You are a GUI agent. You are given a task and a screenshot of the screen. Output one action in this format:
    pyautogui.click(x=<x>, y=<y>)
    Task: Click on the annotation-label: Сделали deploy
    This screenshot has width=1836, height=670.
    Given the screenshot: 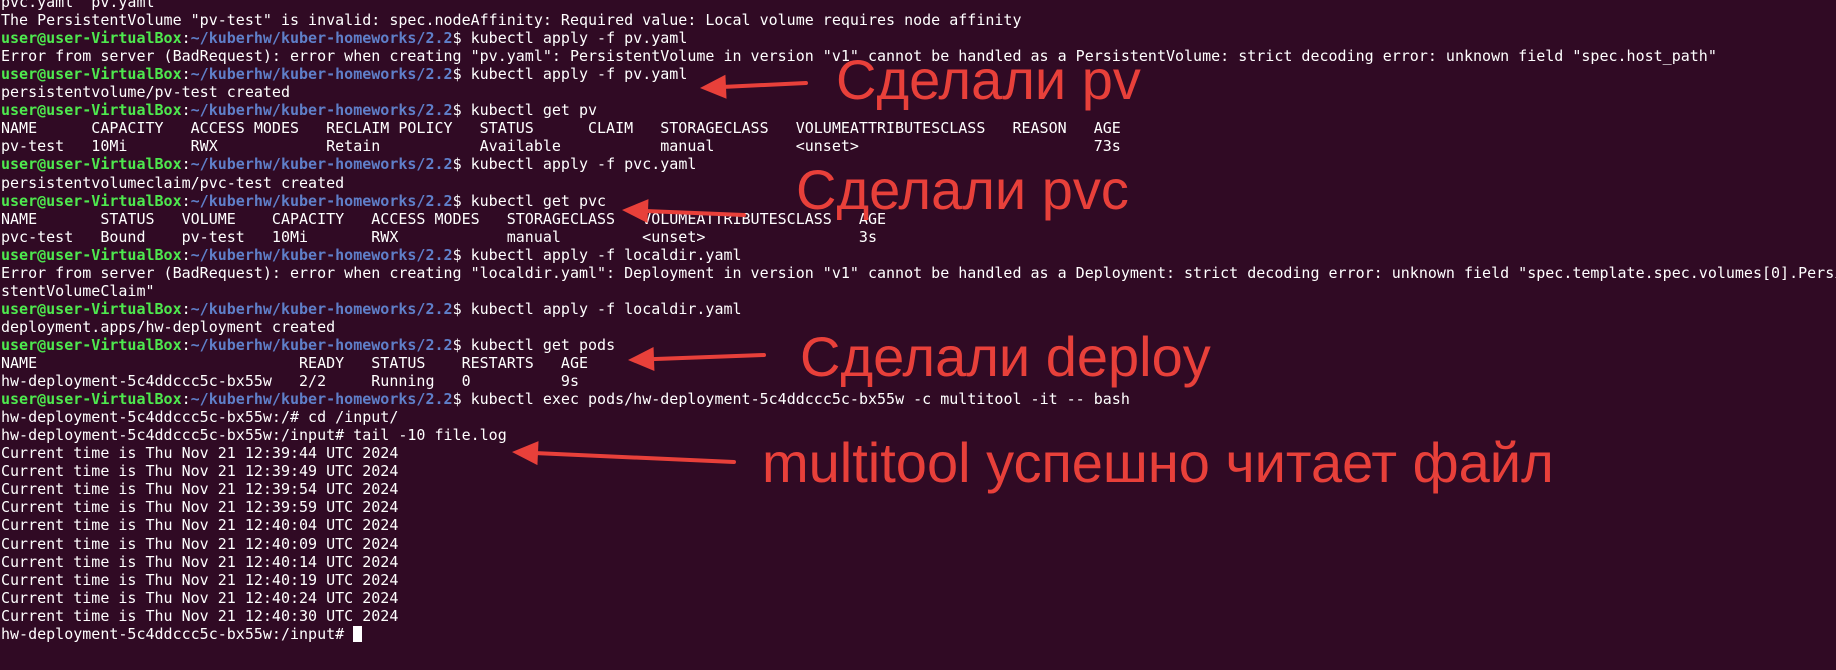 What is the action you would take?
    pyautogui.click(x=1005, y=356)
    